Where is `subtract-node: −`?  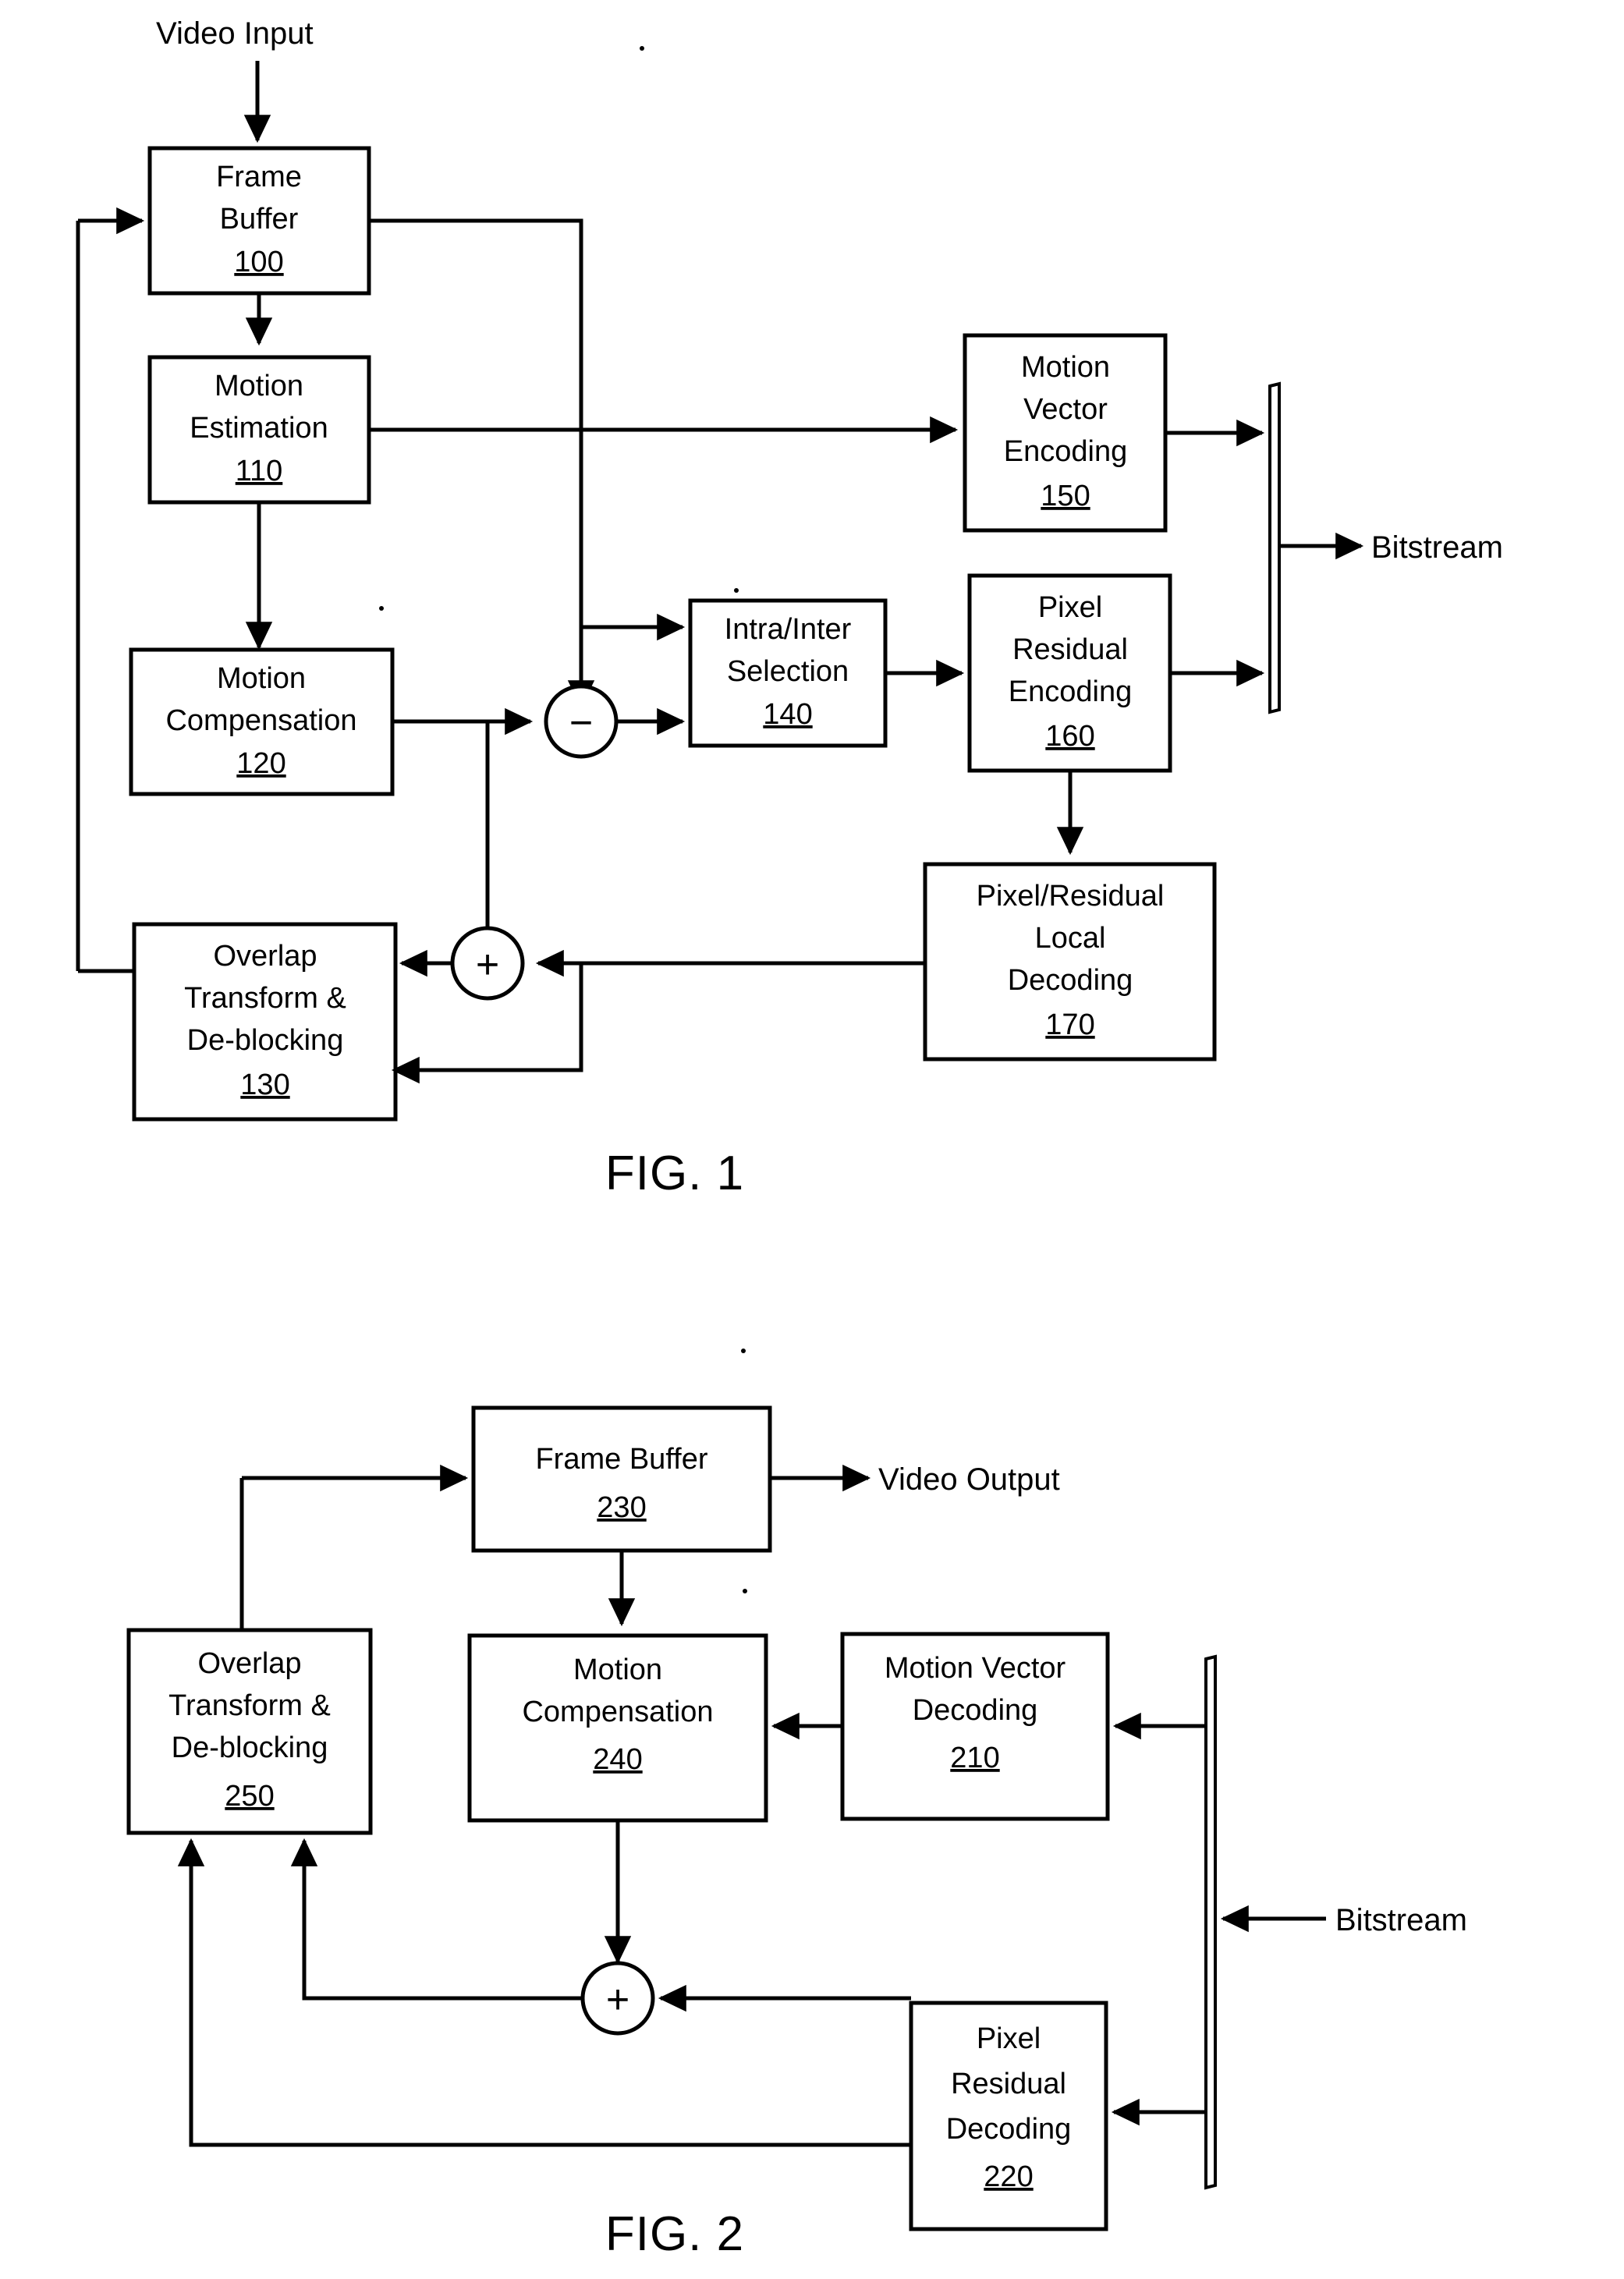 subtract-node: − is located at coordinates (581, 722).